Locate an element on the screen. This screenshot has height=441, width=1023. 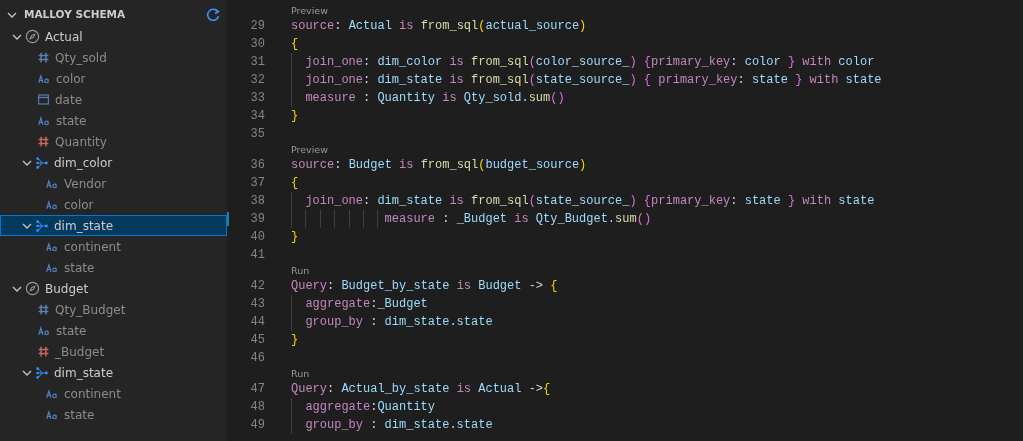
code-line: source: Budget is from_sql(budget_source) is located at coordinates (439, 165).